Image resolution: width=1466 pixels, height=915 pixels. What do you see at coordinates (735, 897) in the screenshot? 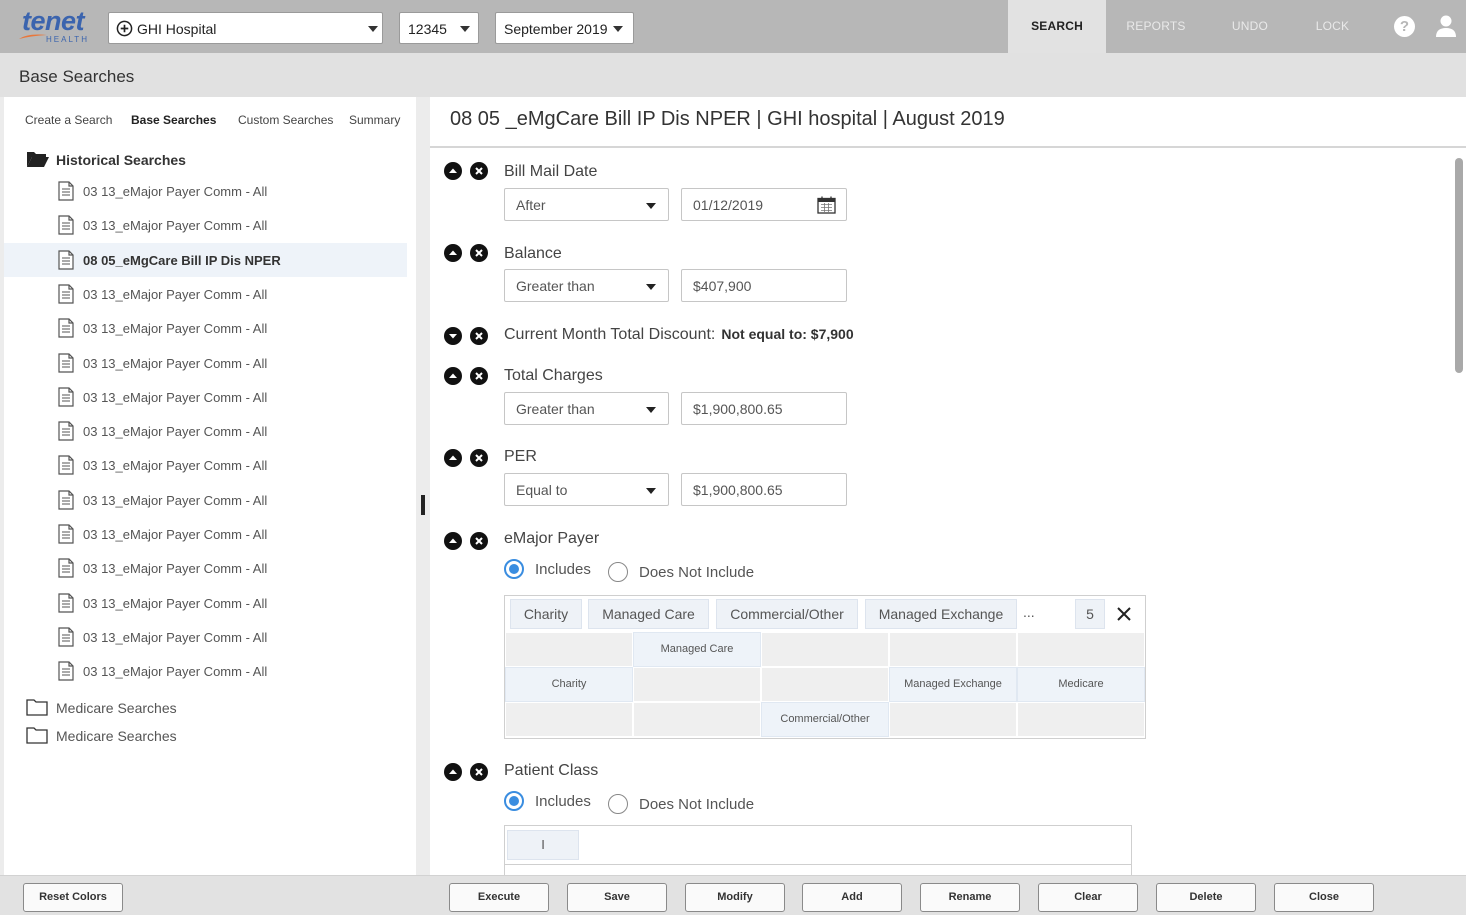
I see `modify-button: Modify` at bounding box center [735, 897].